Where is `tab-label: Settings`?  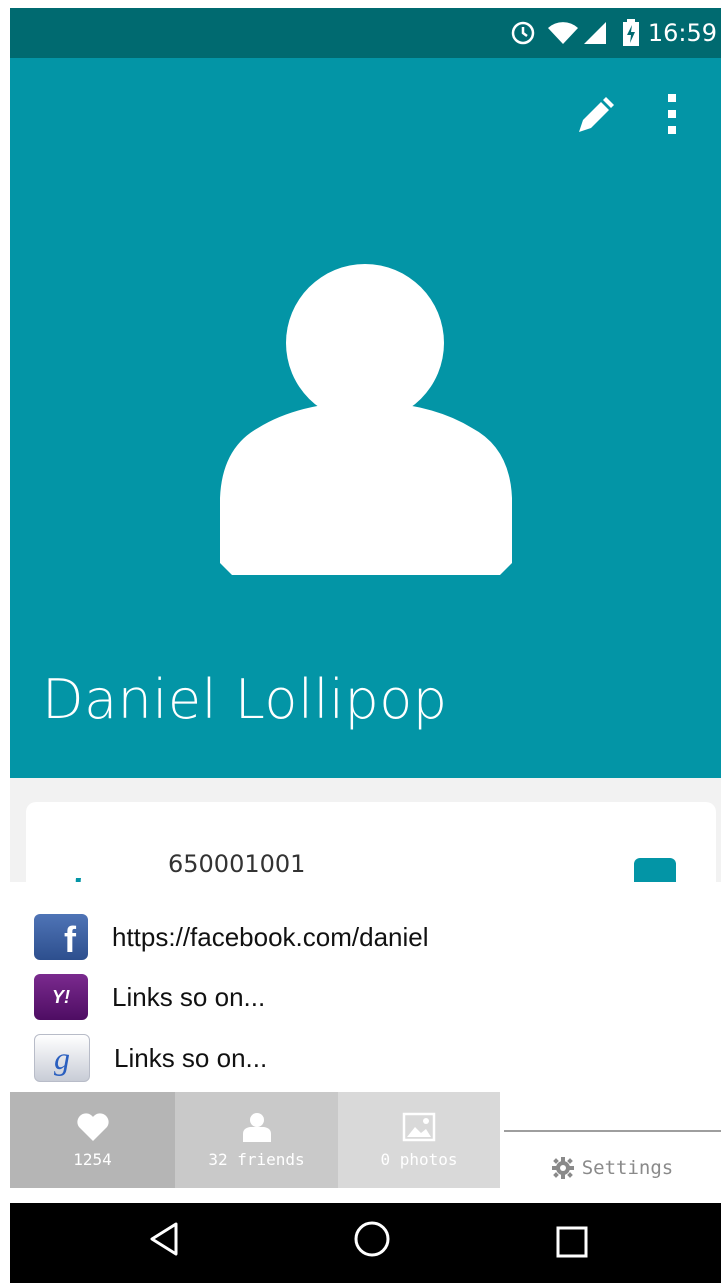
tab-label: Settings is located at coordinates (627, 1168).